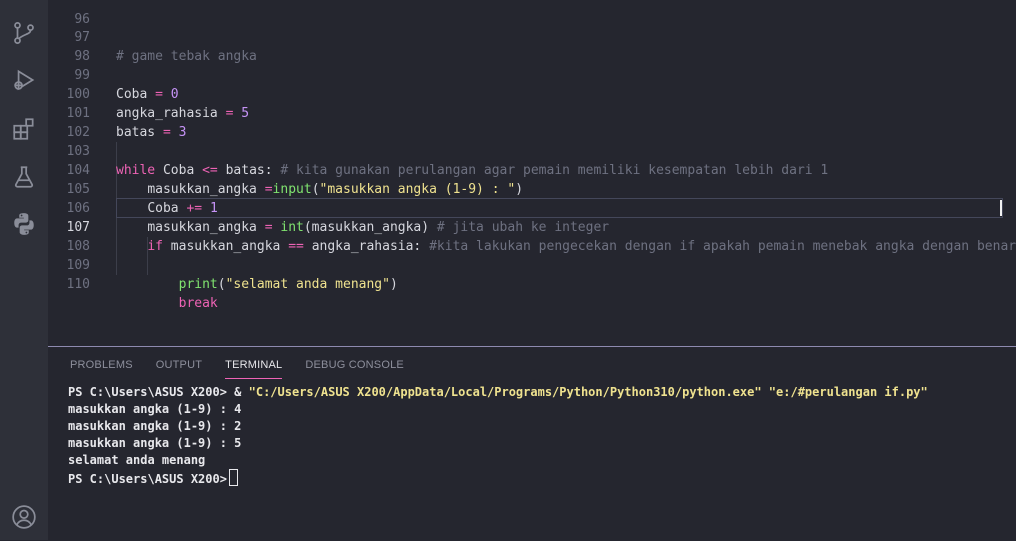  I want to click on code-line: 101 batas = 3, so click(532, 112).